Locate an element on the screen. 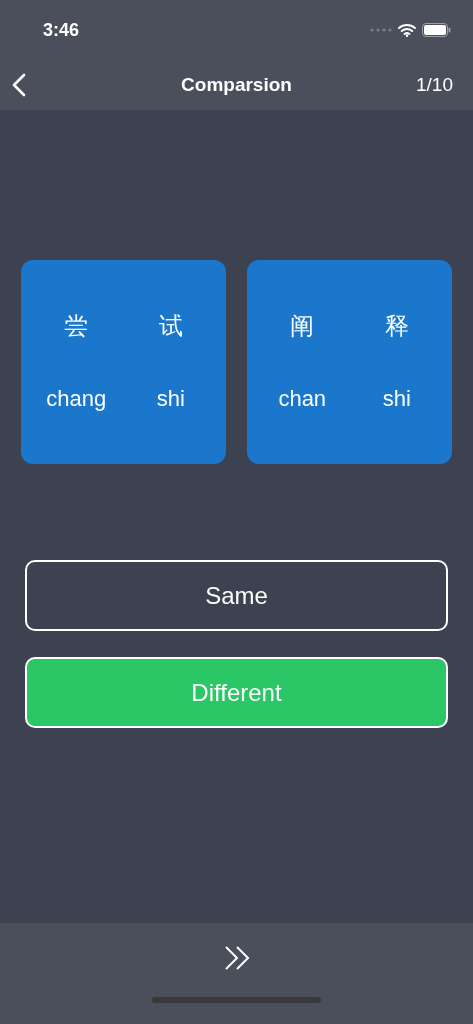 Image resolution: width=473 pixels, height=1024 pixels. screen-title: Comparsion is located at coordinates (236, 84).